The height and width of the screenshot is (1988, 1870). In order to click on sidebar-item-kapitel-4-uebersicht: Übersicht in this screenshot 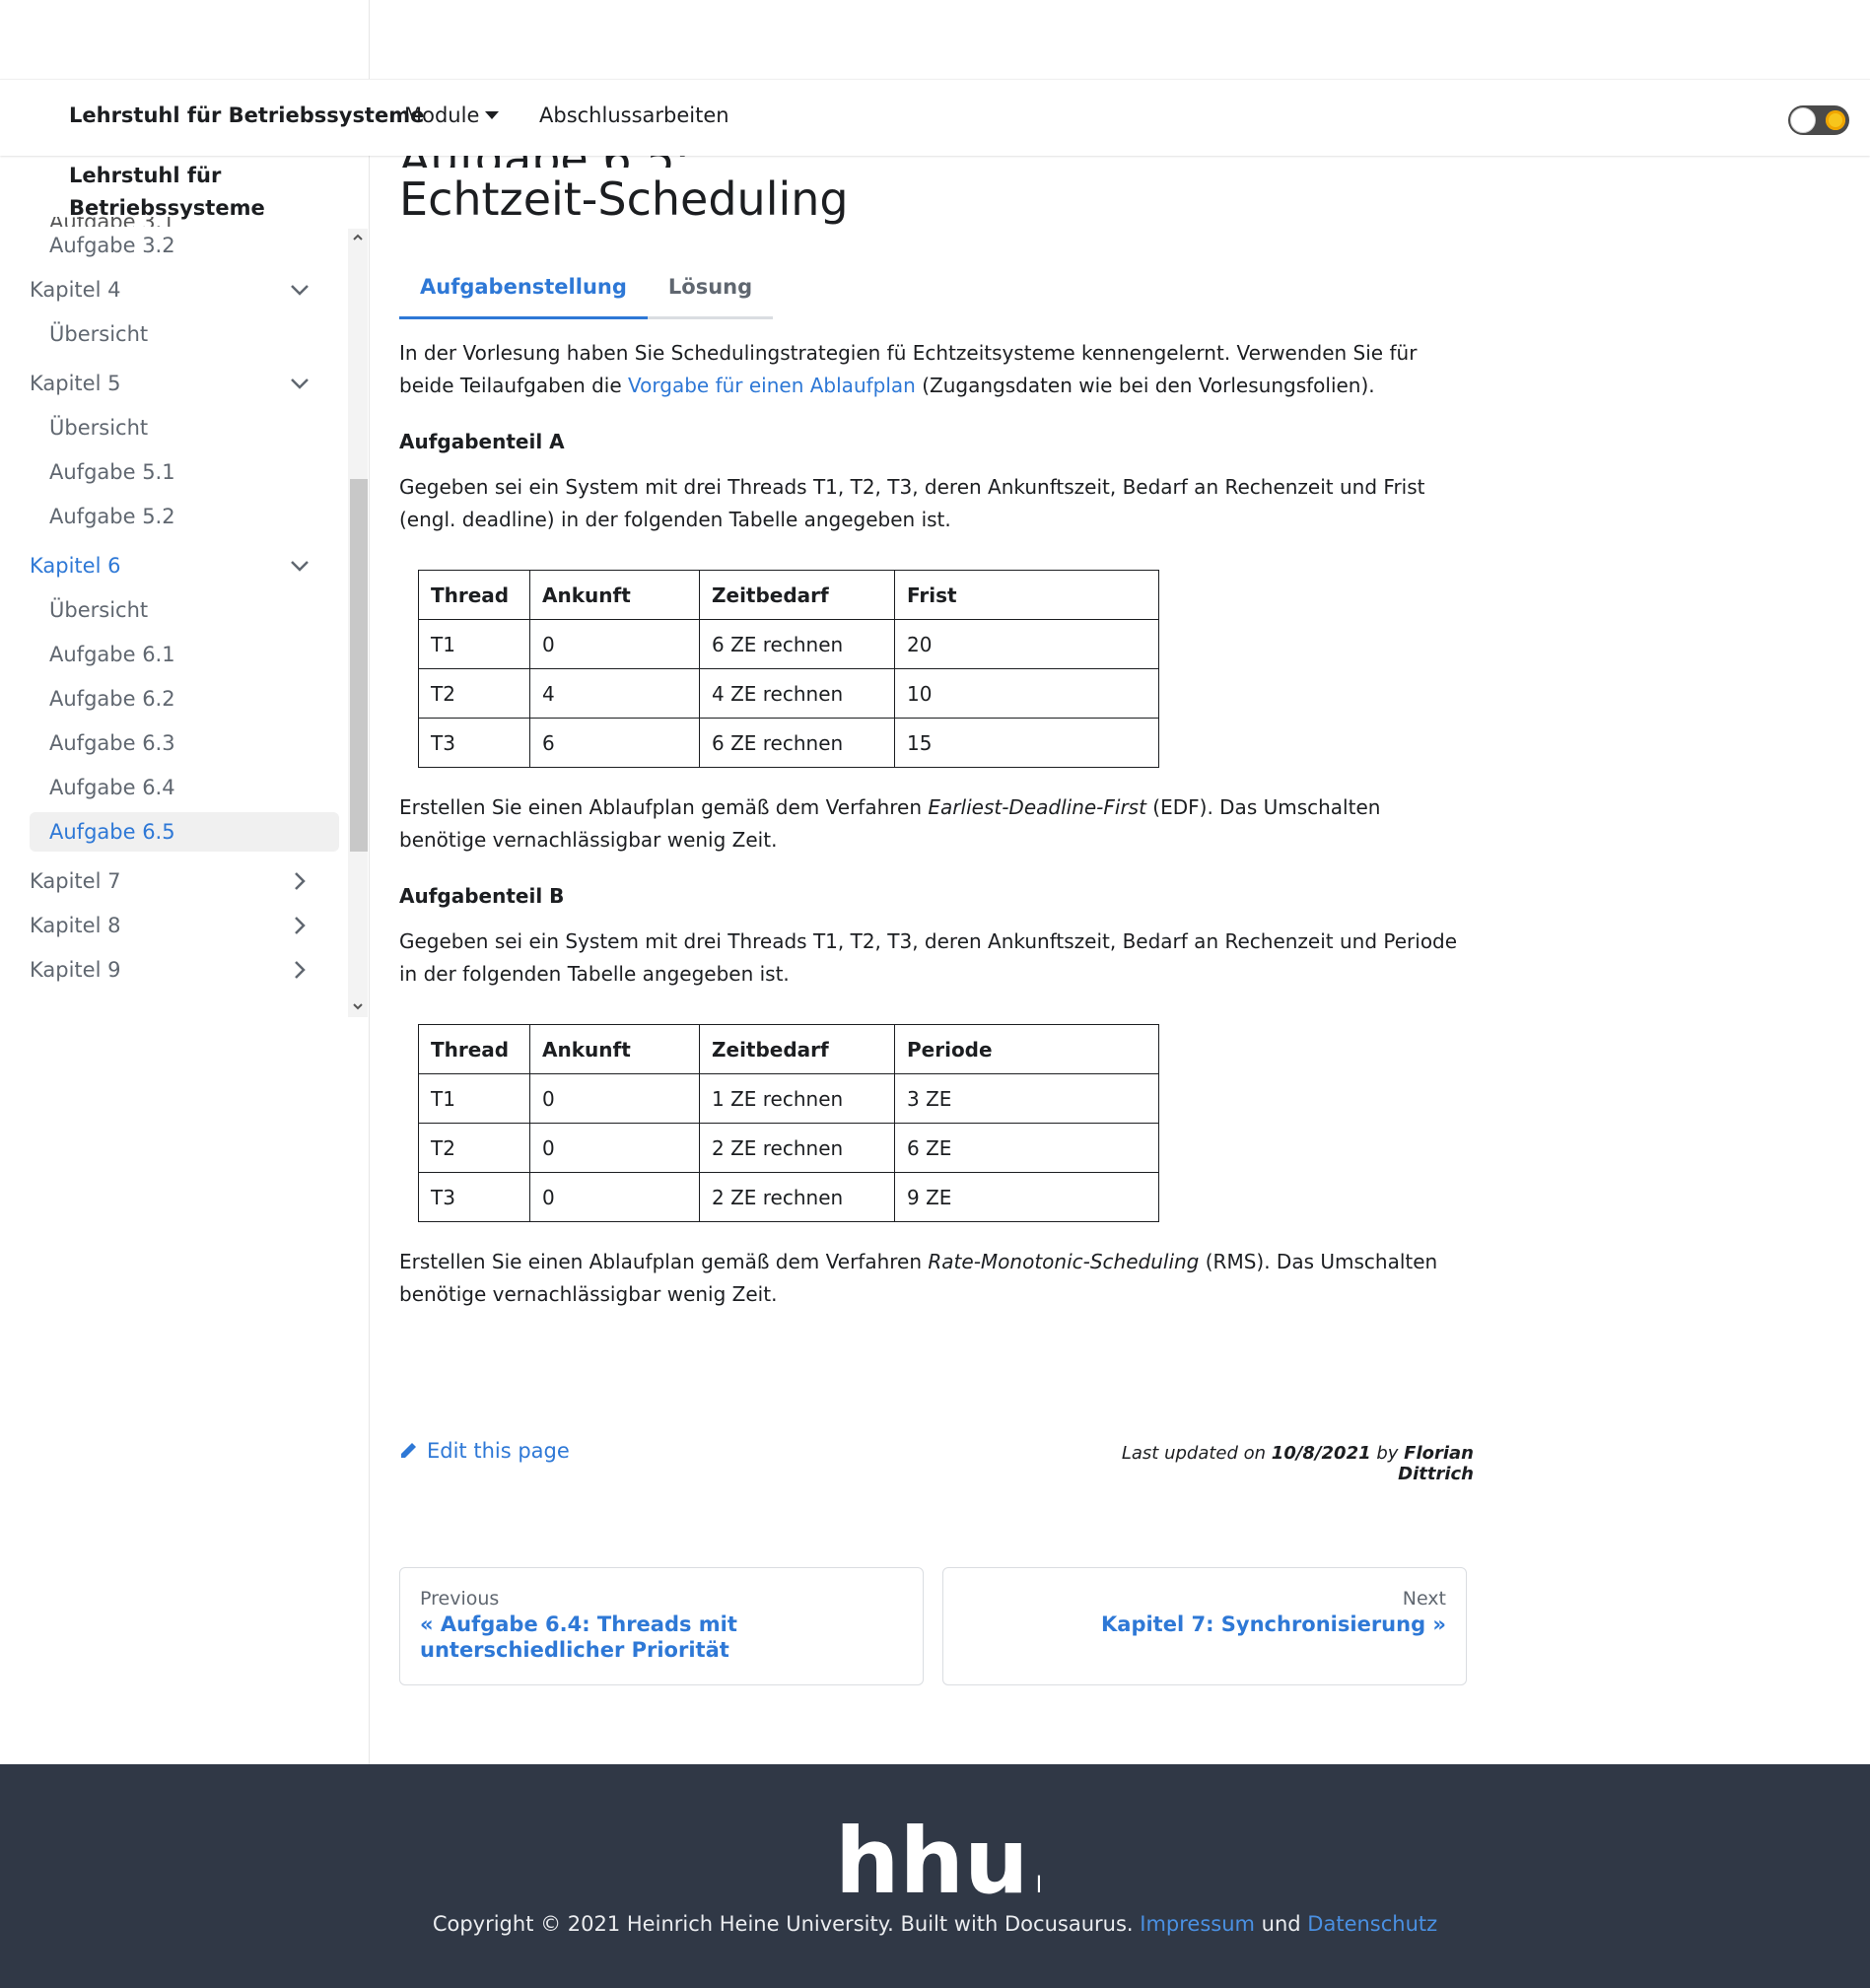, I will do `click(184, 334)`.